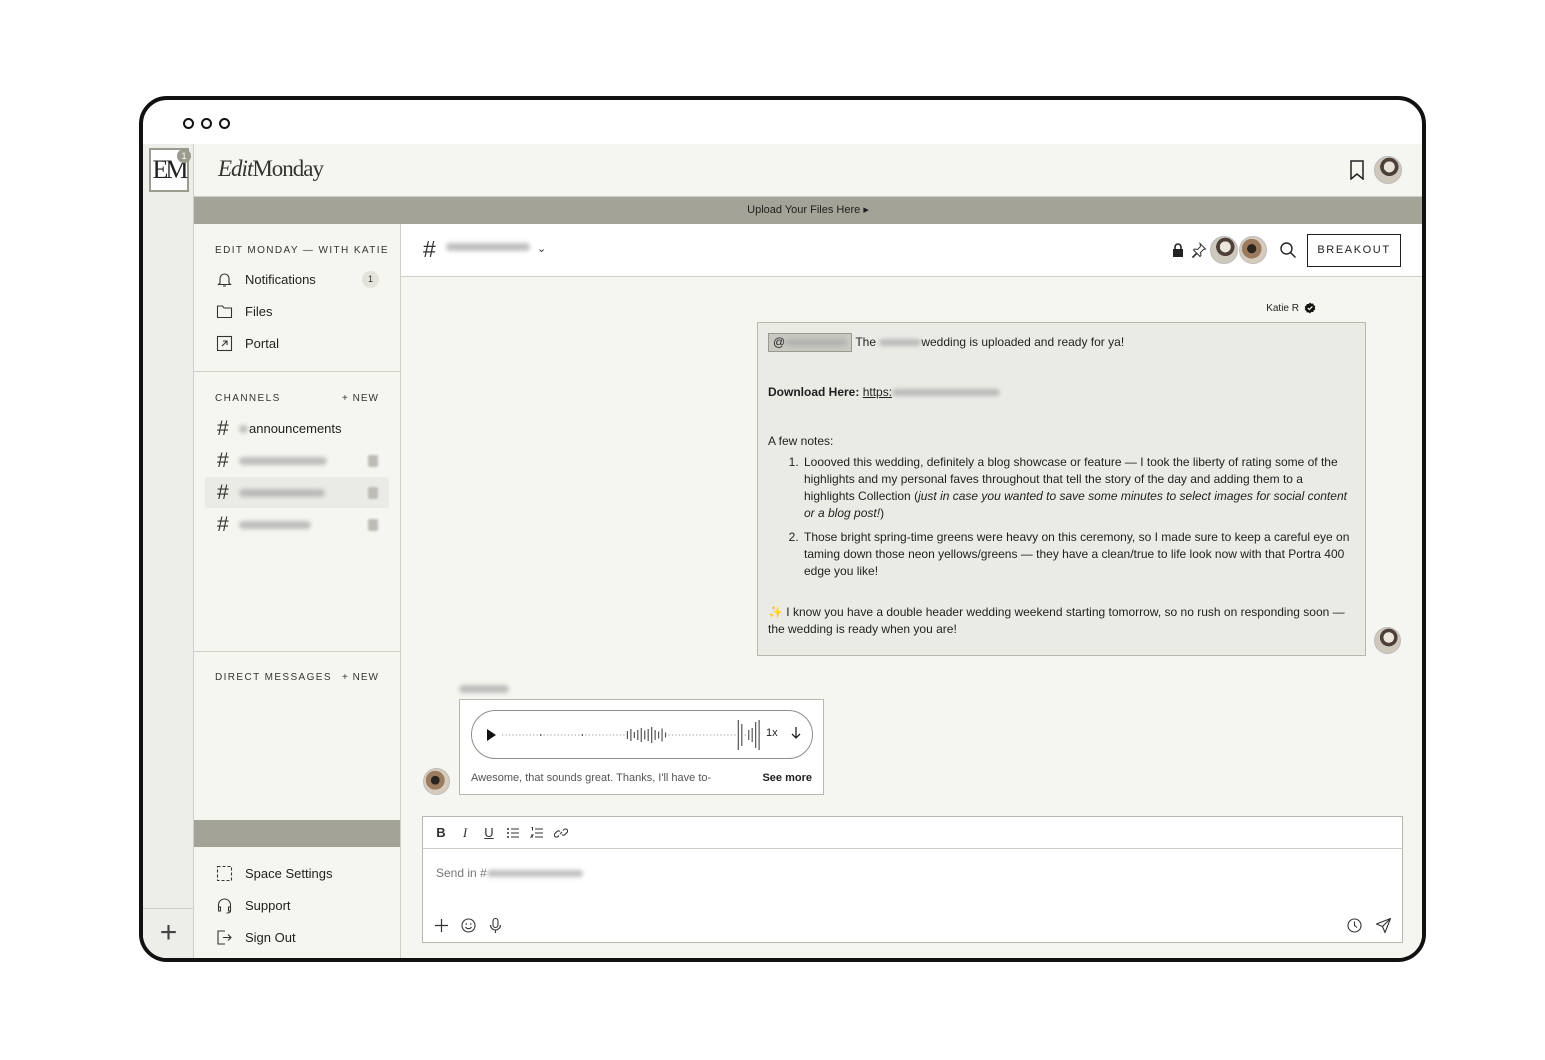  Describe the element at coordinates (266, 279) in the screenshot. I see `sidebar-item-notifications: Notifications` at that location.